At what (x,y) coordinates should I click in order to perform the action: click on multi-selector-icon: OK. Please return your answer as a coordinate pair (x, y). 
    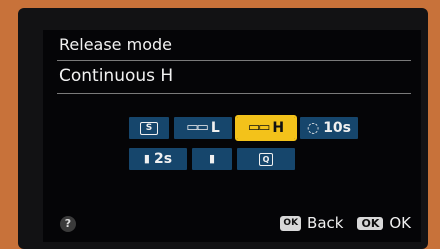
    Looking at the image, I should click on (291, 223).